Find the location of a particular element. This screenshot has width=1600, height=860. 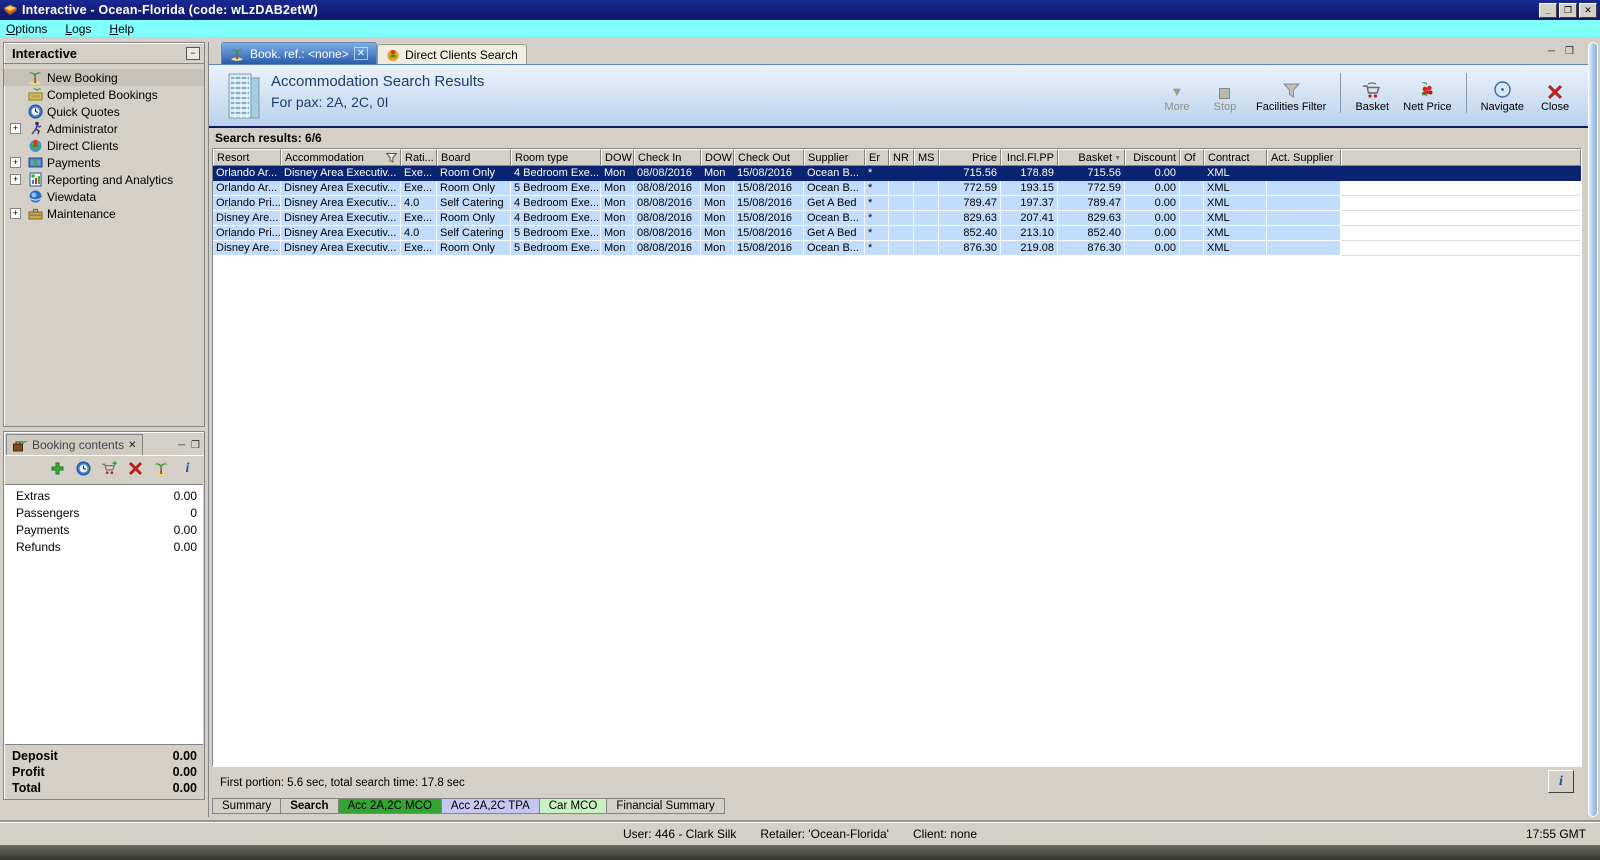

list-item-passengers: Passengers 0 is located at coordinates (104, 514).